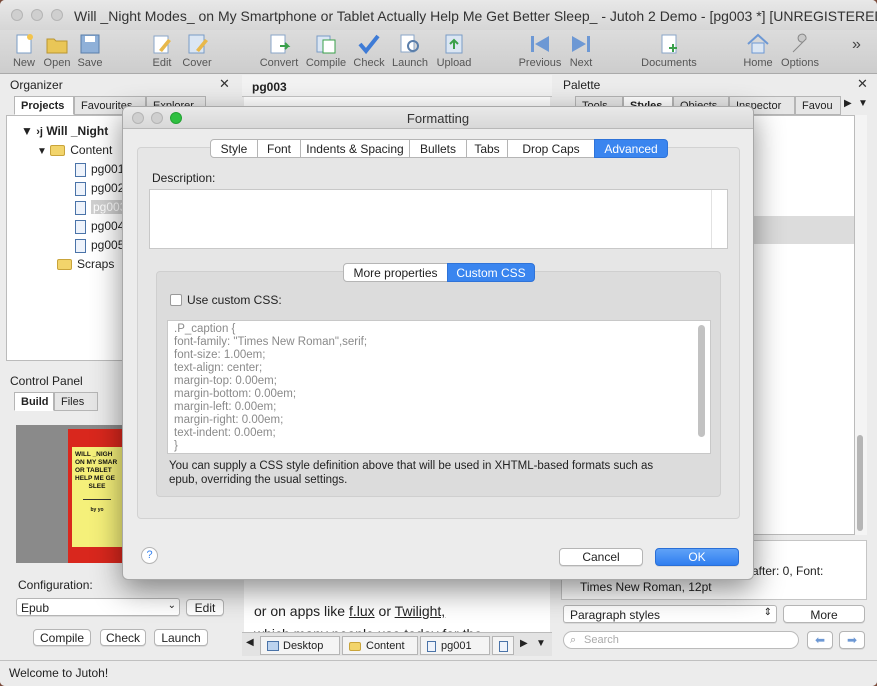 This screenshot has height=686, width=877. I want to click on check-button: Check, so click(123, 637).